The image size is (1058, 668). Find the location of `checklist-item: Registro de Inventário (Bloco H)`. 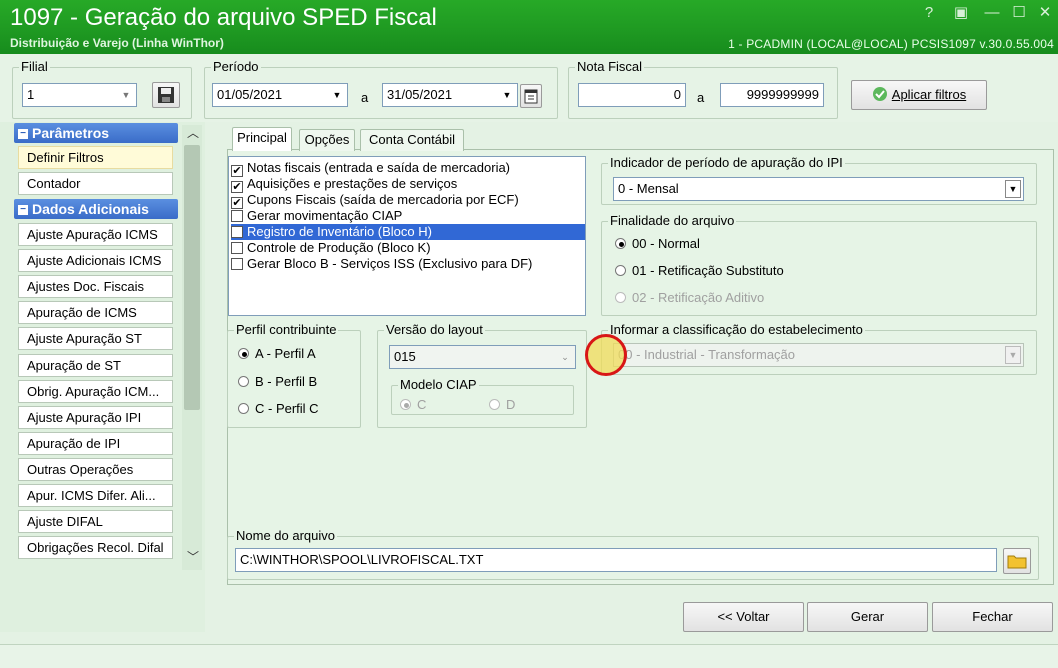

checklist-item: Registro de Inventário (Bloco H) is located at coordinates (408, 232).